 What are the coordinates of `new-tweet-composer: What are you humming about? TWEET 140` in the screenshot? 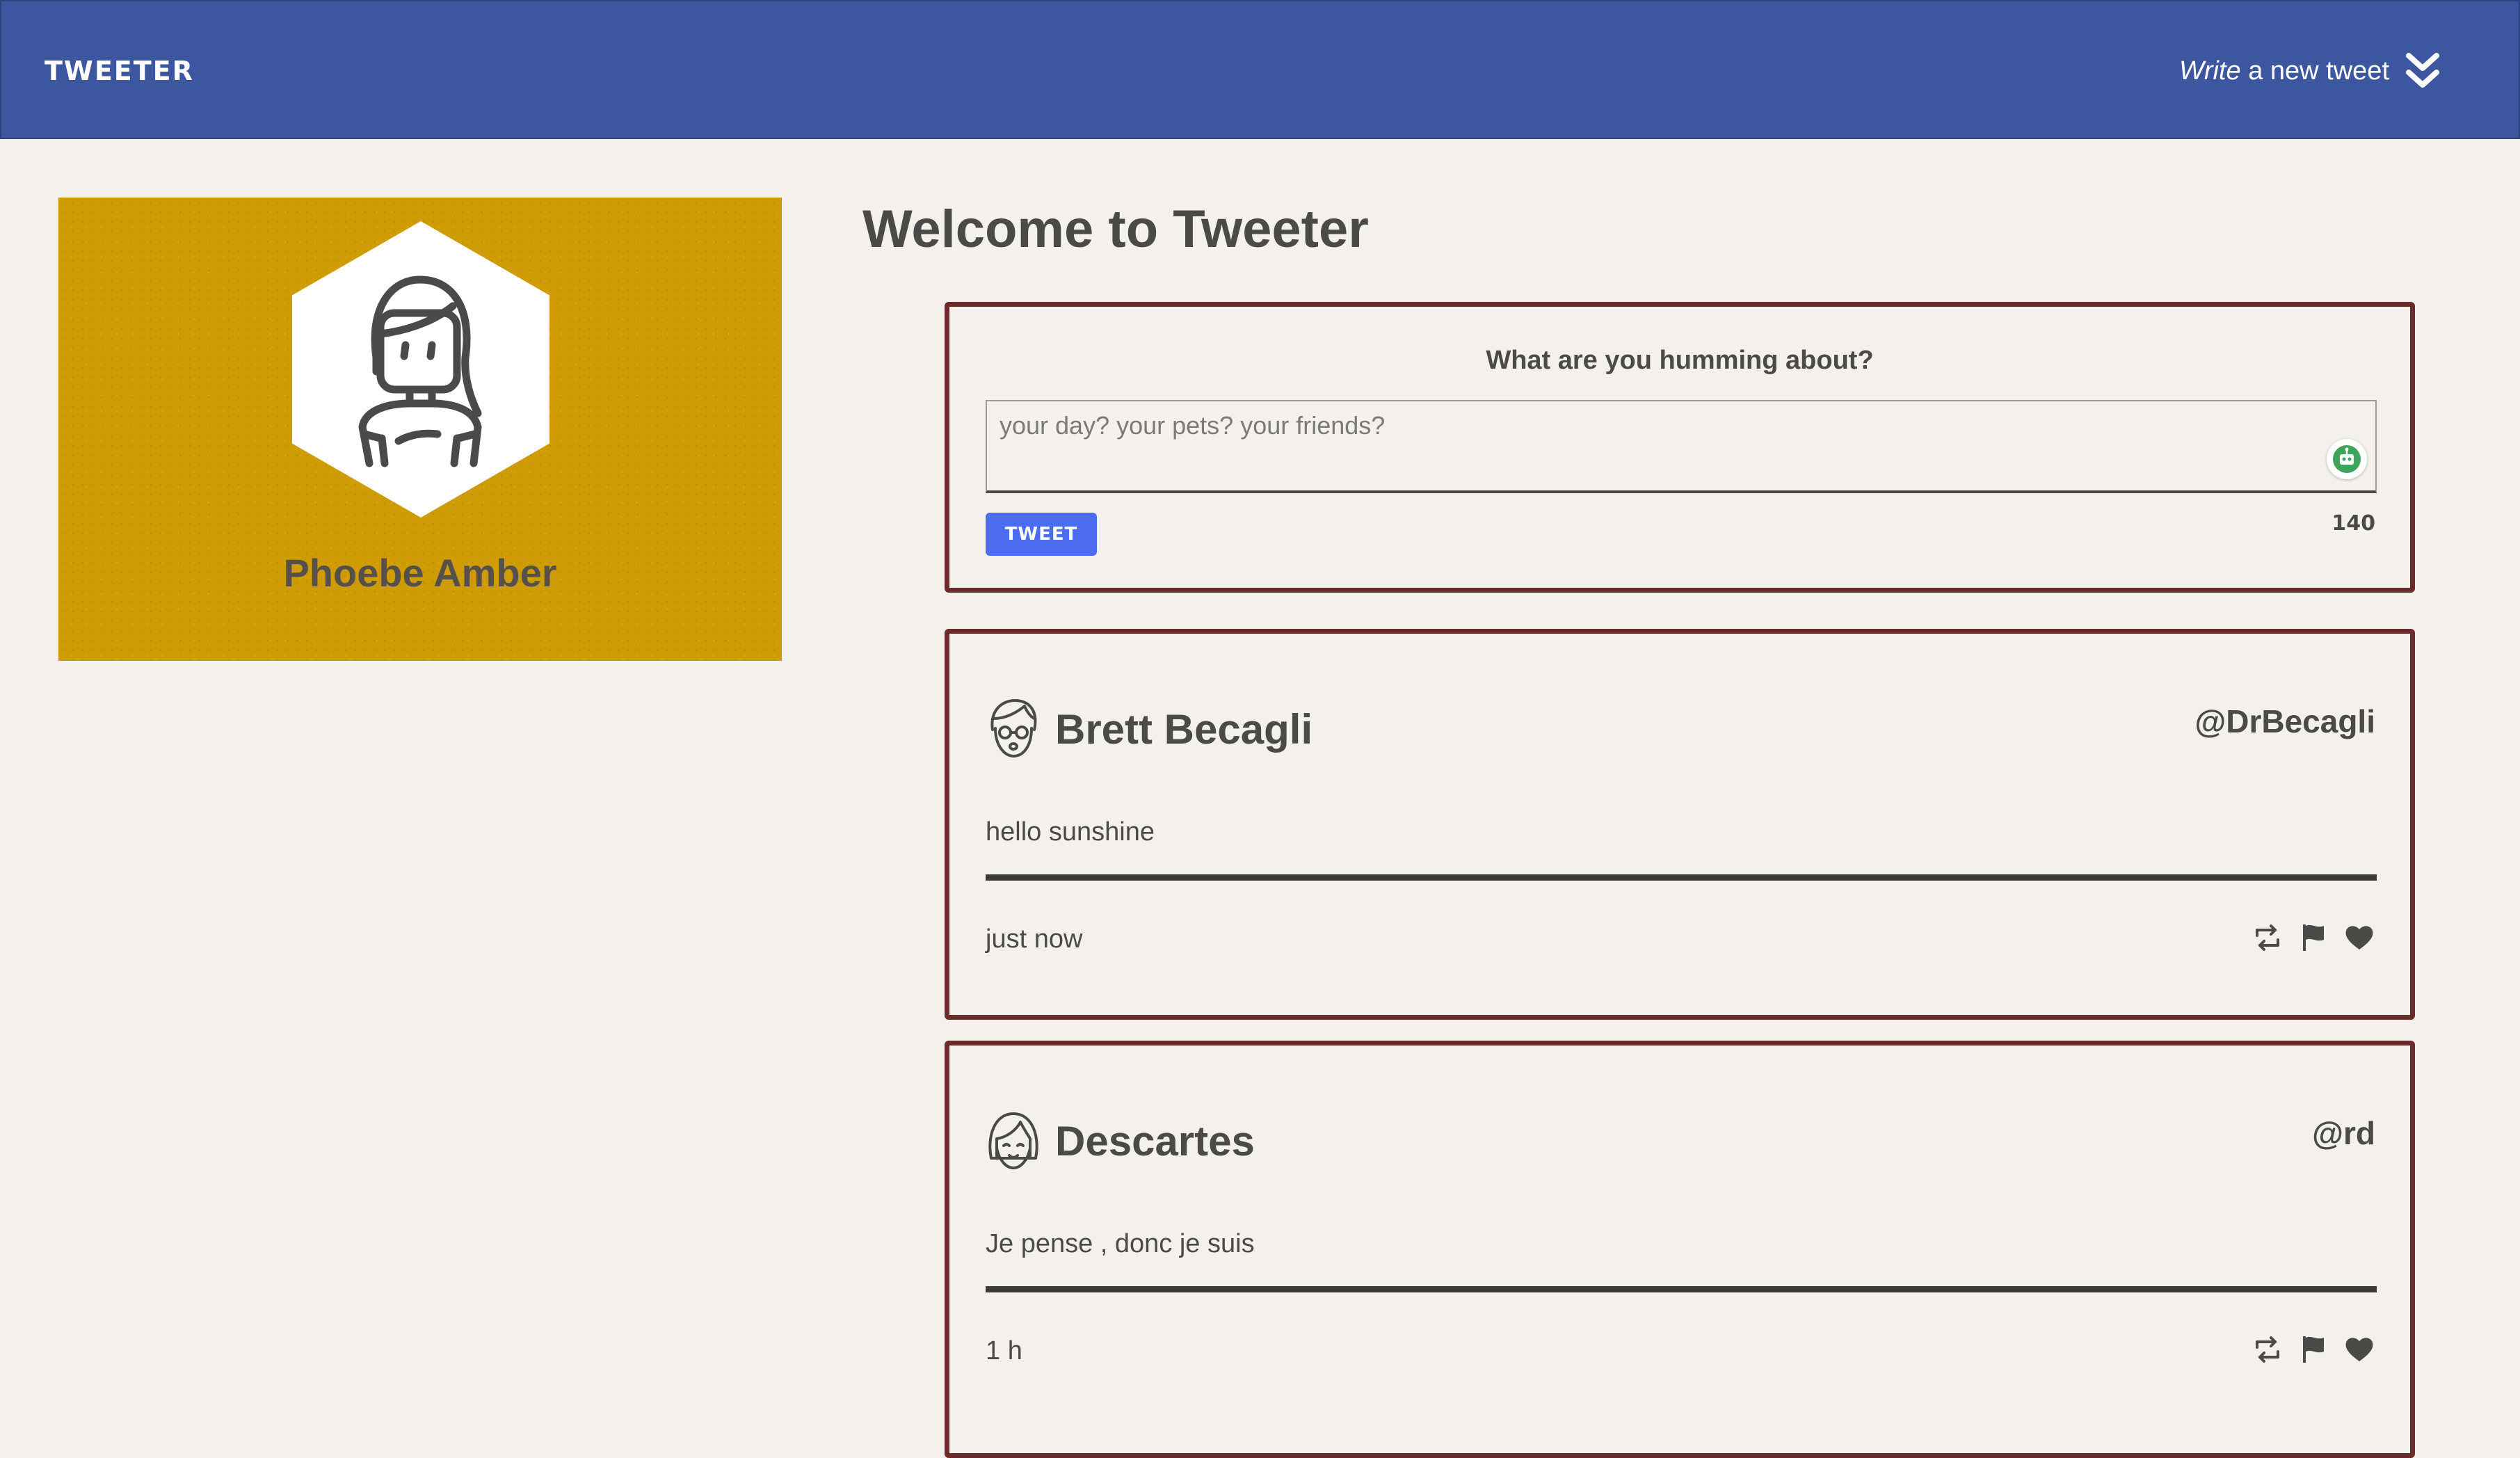 It's located at (1680, 447).